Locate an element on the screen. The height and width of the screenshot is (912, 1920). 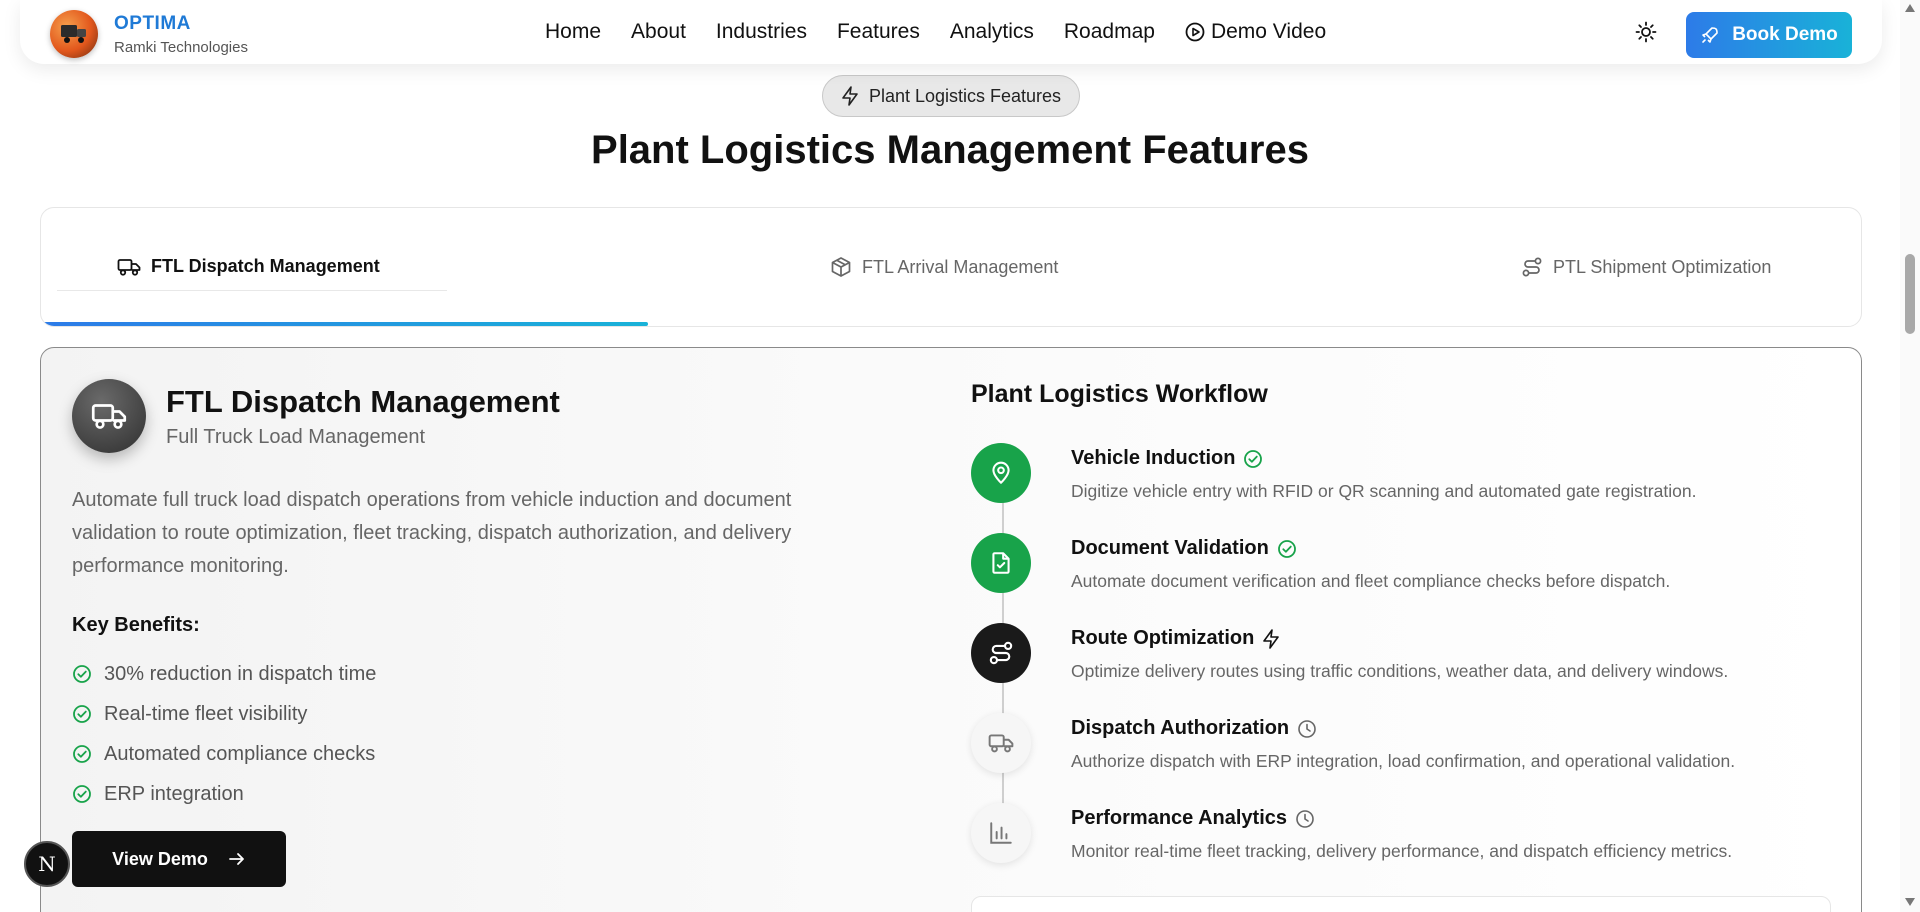
card-subtitle: Full Truck Load Management is located at coordinates (296, 437).